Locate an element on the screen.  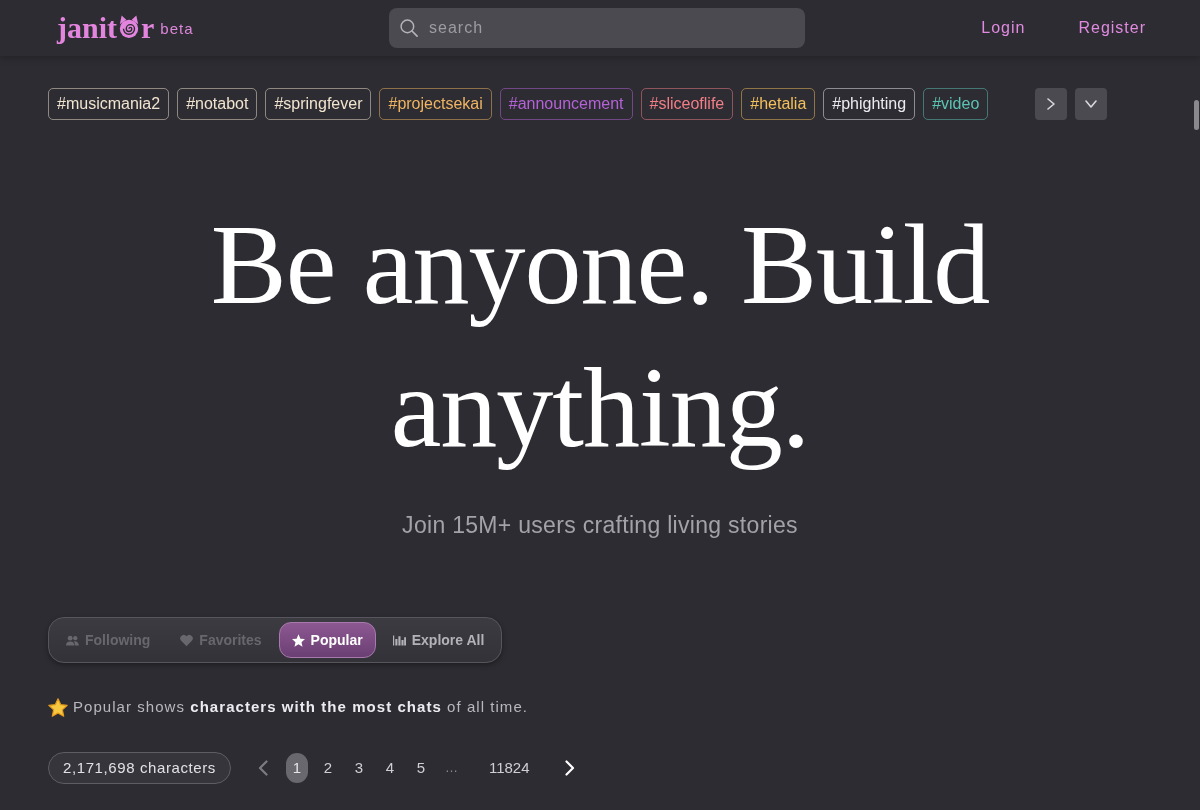
tag-chip: #projectsekai is located at coordinates (435, 104).